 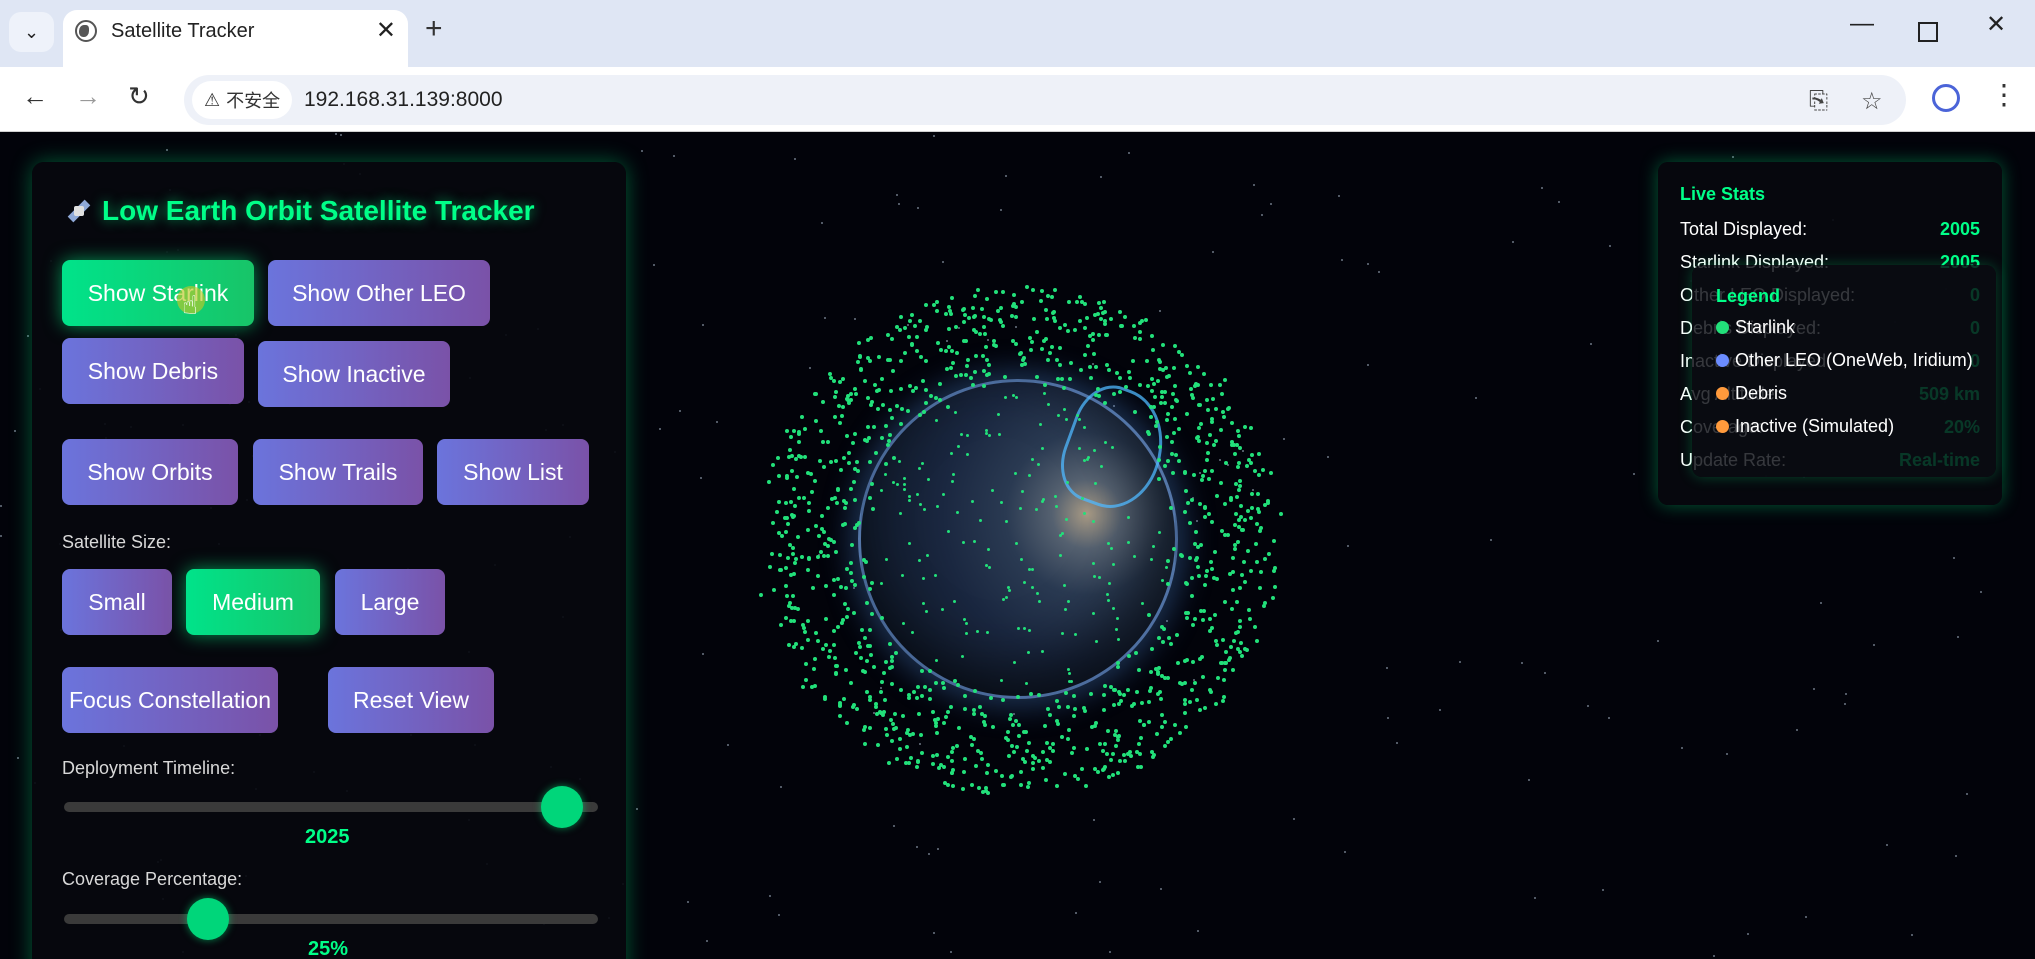 I want to click on legend-label: Debris, so click(x=1761, y=393).